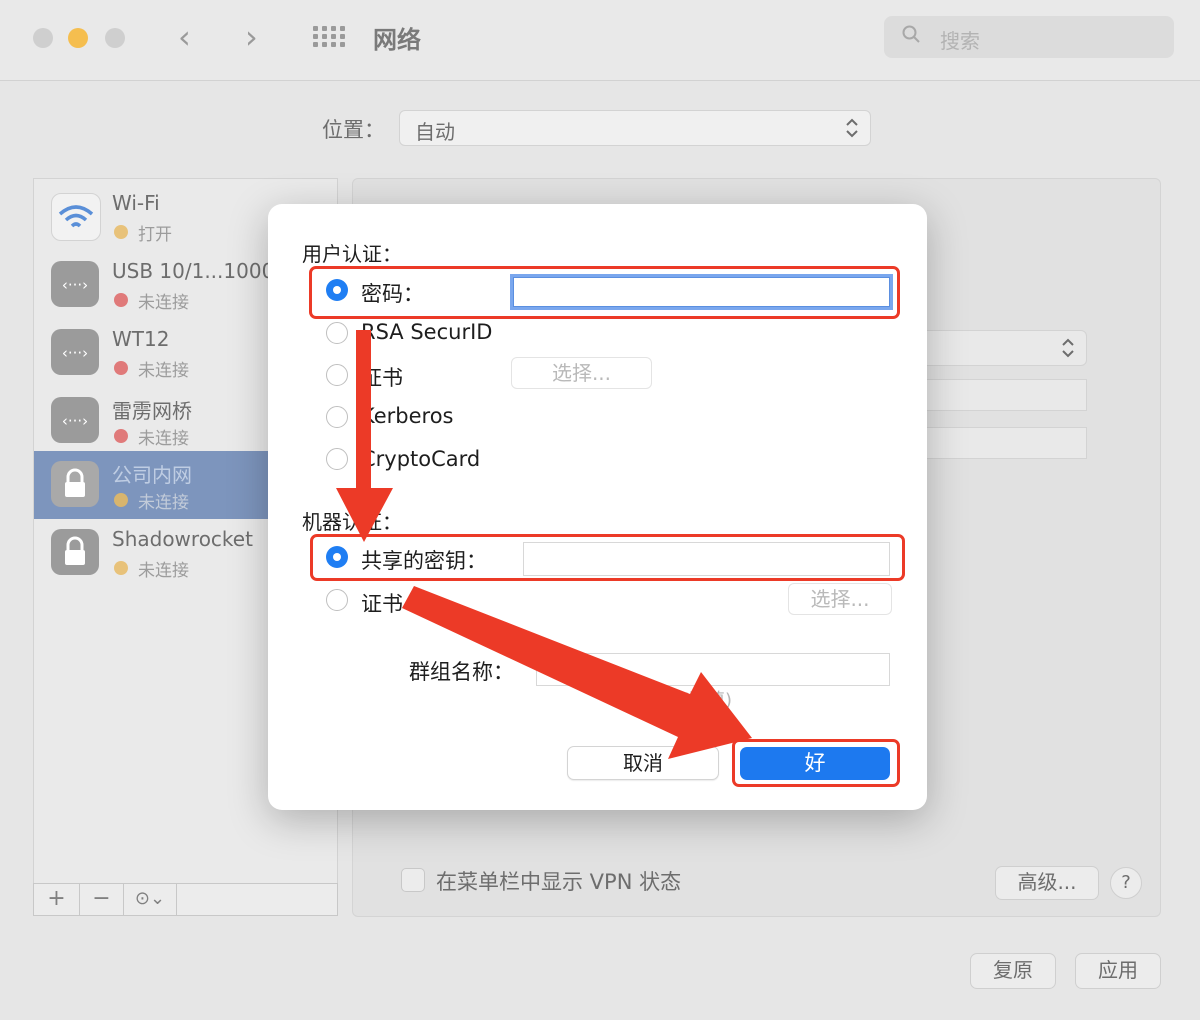 The width and height of the screenshot is (1200, 1020). Describe the element at coordinates (1003, 443) in the screenshot. I see `account-name-field` at that location.